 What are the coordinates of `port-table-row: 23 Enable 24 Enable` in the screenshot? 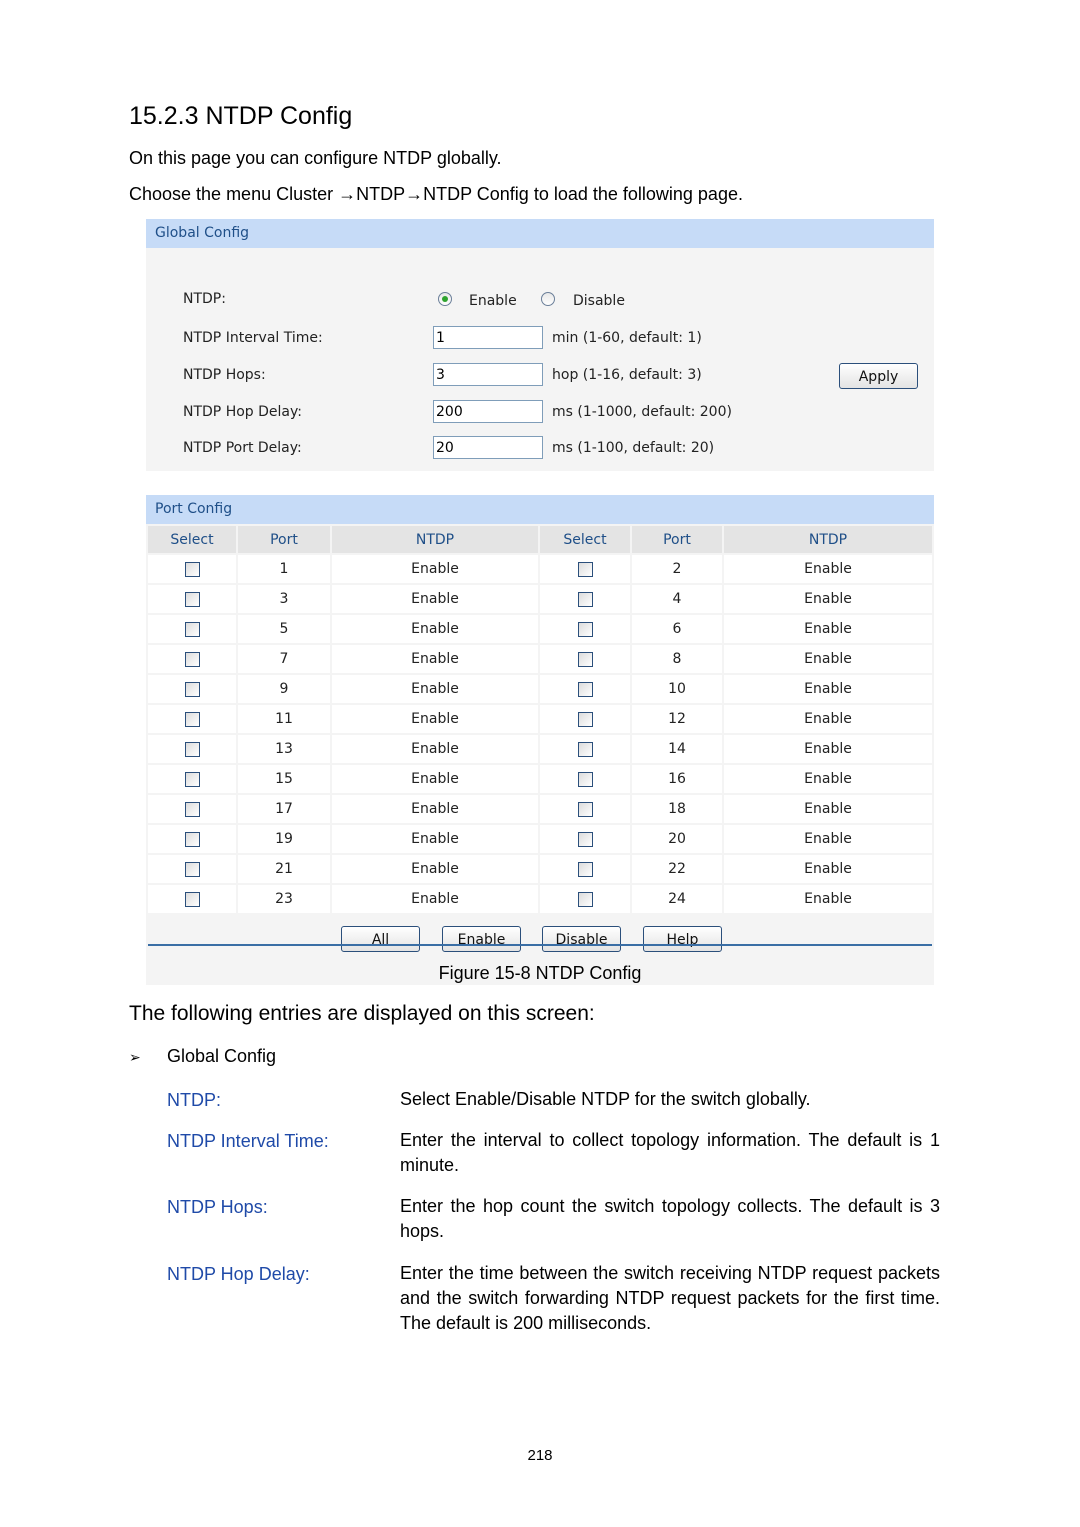 It's located at (540, 899).